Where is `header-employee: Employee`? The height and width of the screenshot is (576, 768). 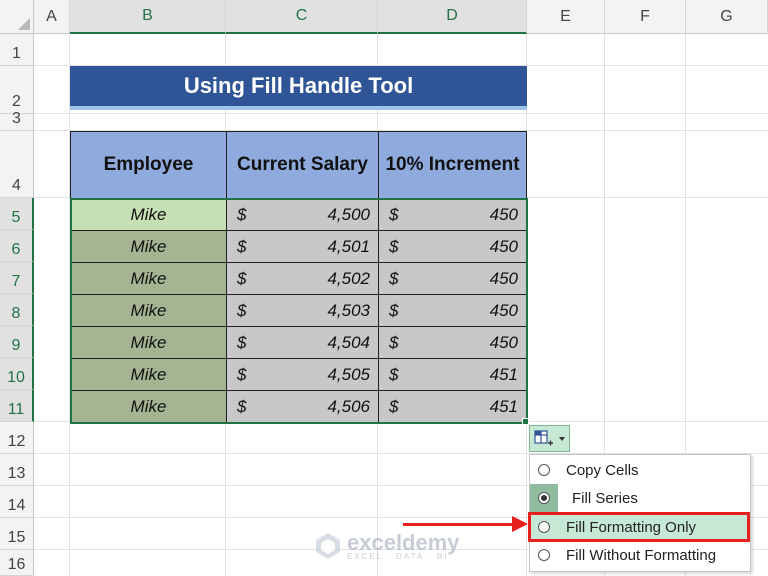
header-employee: Employee is located at coordinates (148, 165).